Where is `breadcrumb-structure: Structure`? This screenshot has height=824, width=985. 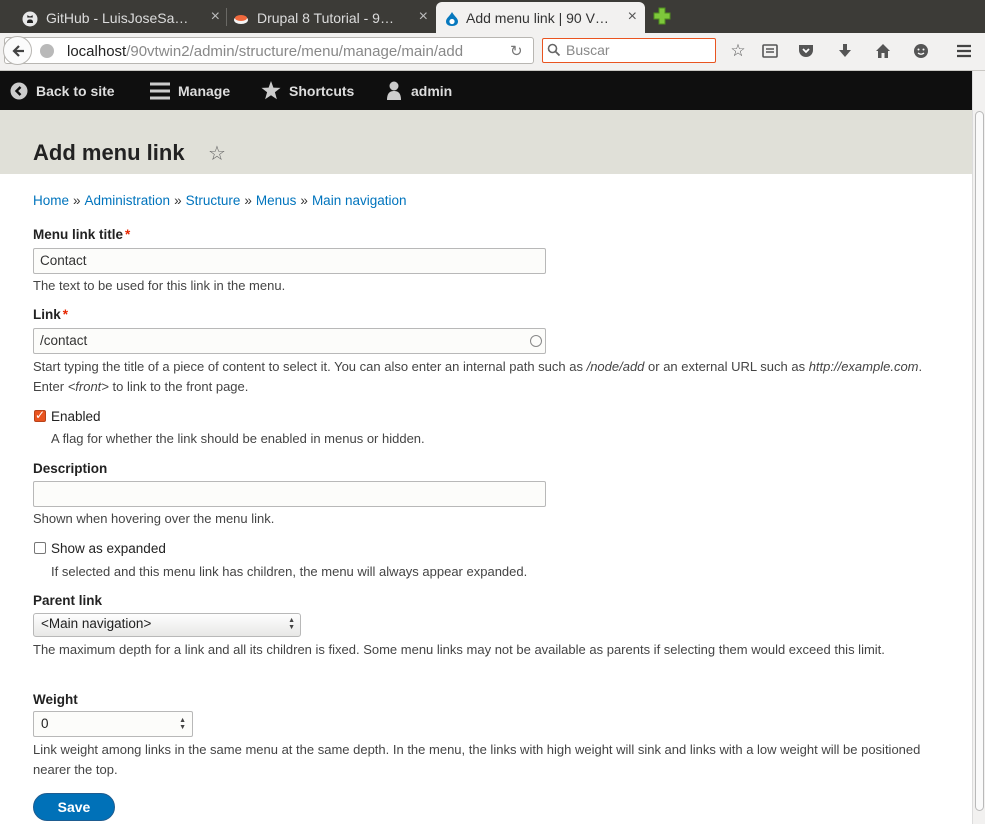
breadcrumb-structure: Structure is located at coordinates (213, 200).